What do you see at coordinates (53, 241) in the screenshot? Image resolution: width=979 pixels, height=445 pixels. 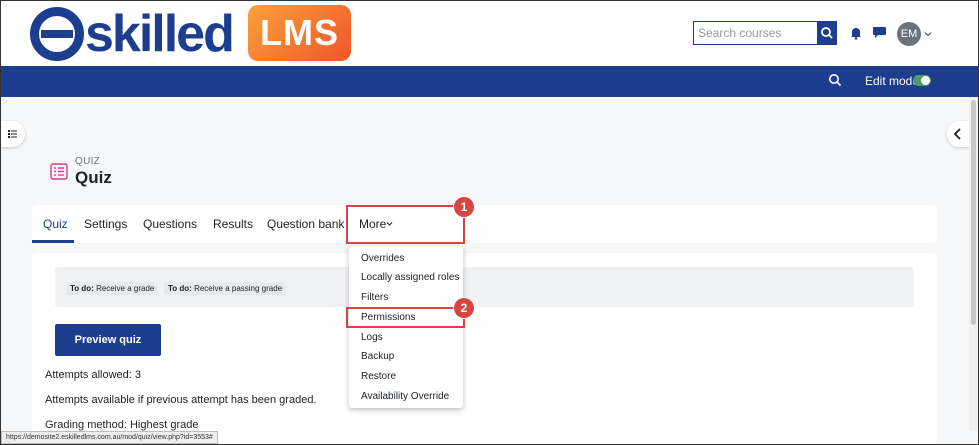 I see `active-tab-indicator` at bounding box center [53, 241].